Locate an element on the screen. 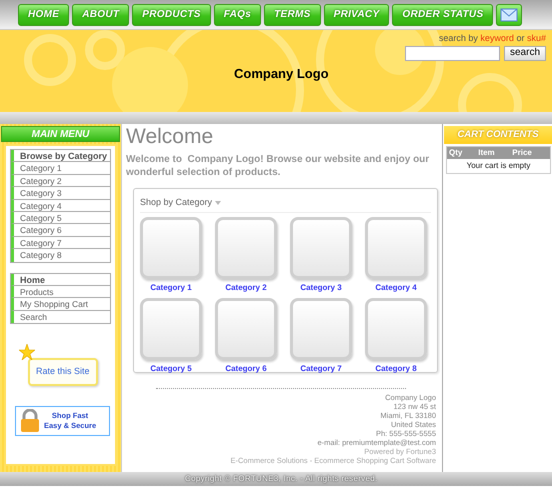 Image resolution: width=552 pixels, height=488 pixels. column-header: Item is located at coordinates (493, 152).